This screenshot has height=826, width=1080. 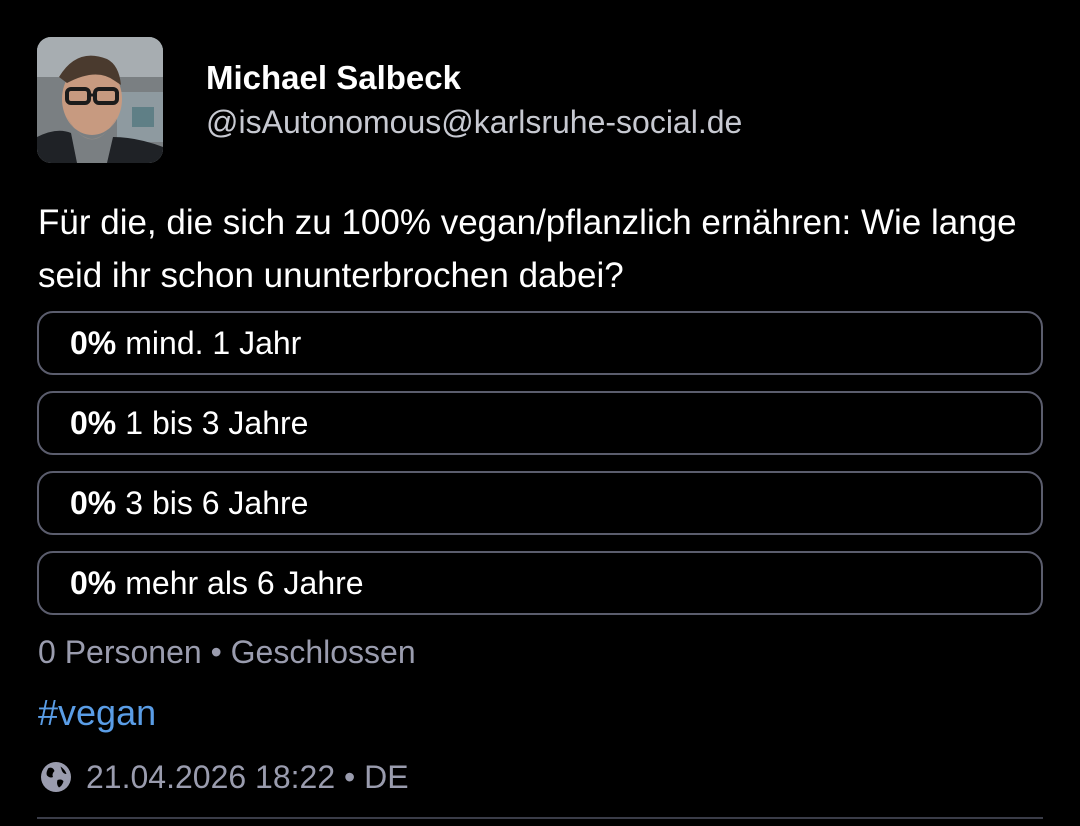 What do you see at coordinates (474, 122) in the screenshot?
I see `author-handle: @isAutonomous@karlsruhe-social.de` at bounding box center [474, 122].